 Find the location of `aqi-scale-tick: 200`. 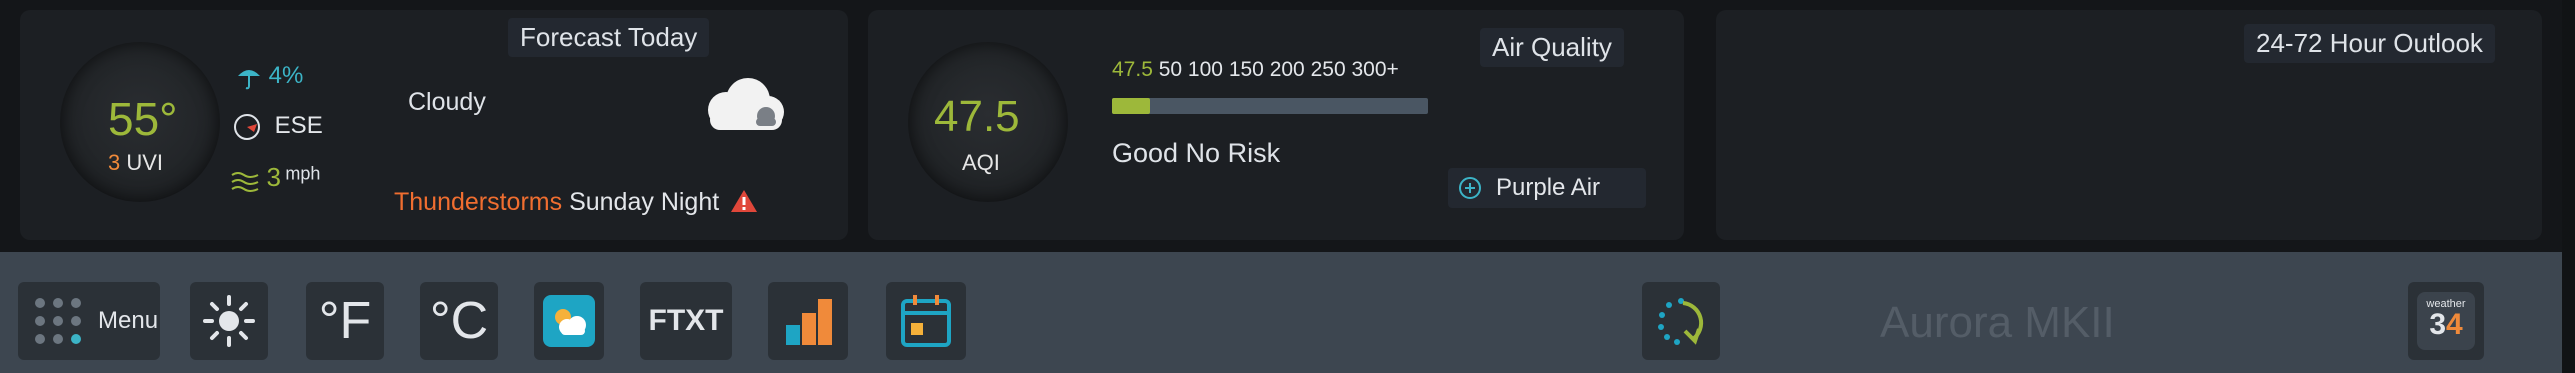

aqi-scale-tick: 200 is located at coordinates (1287, 69).